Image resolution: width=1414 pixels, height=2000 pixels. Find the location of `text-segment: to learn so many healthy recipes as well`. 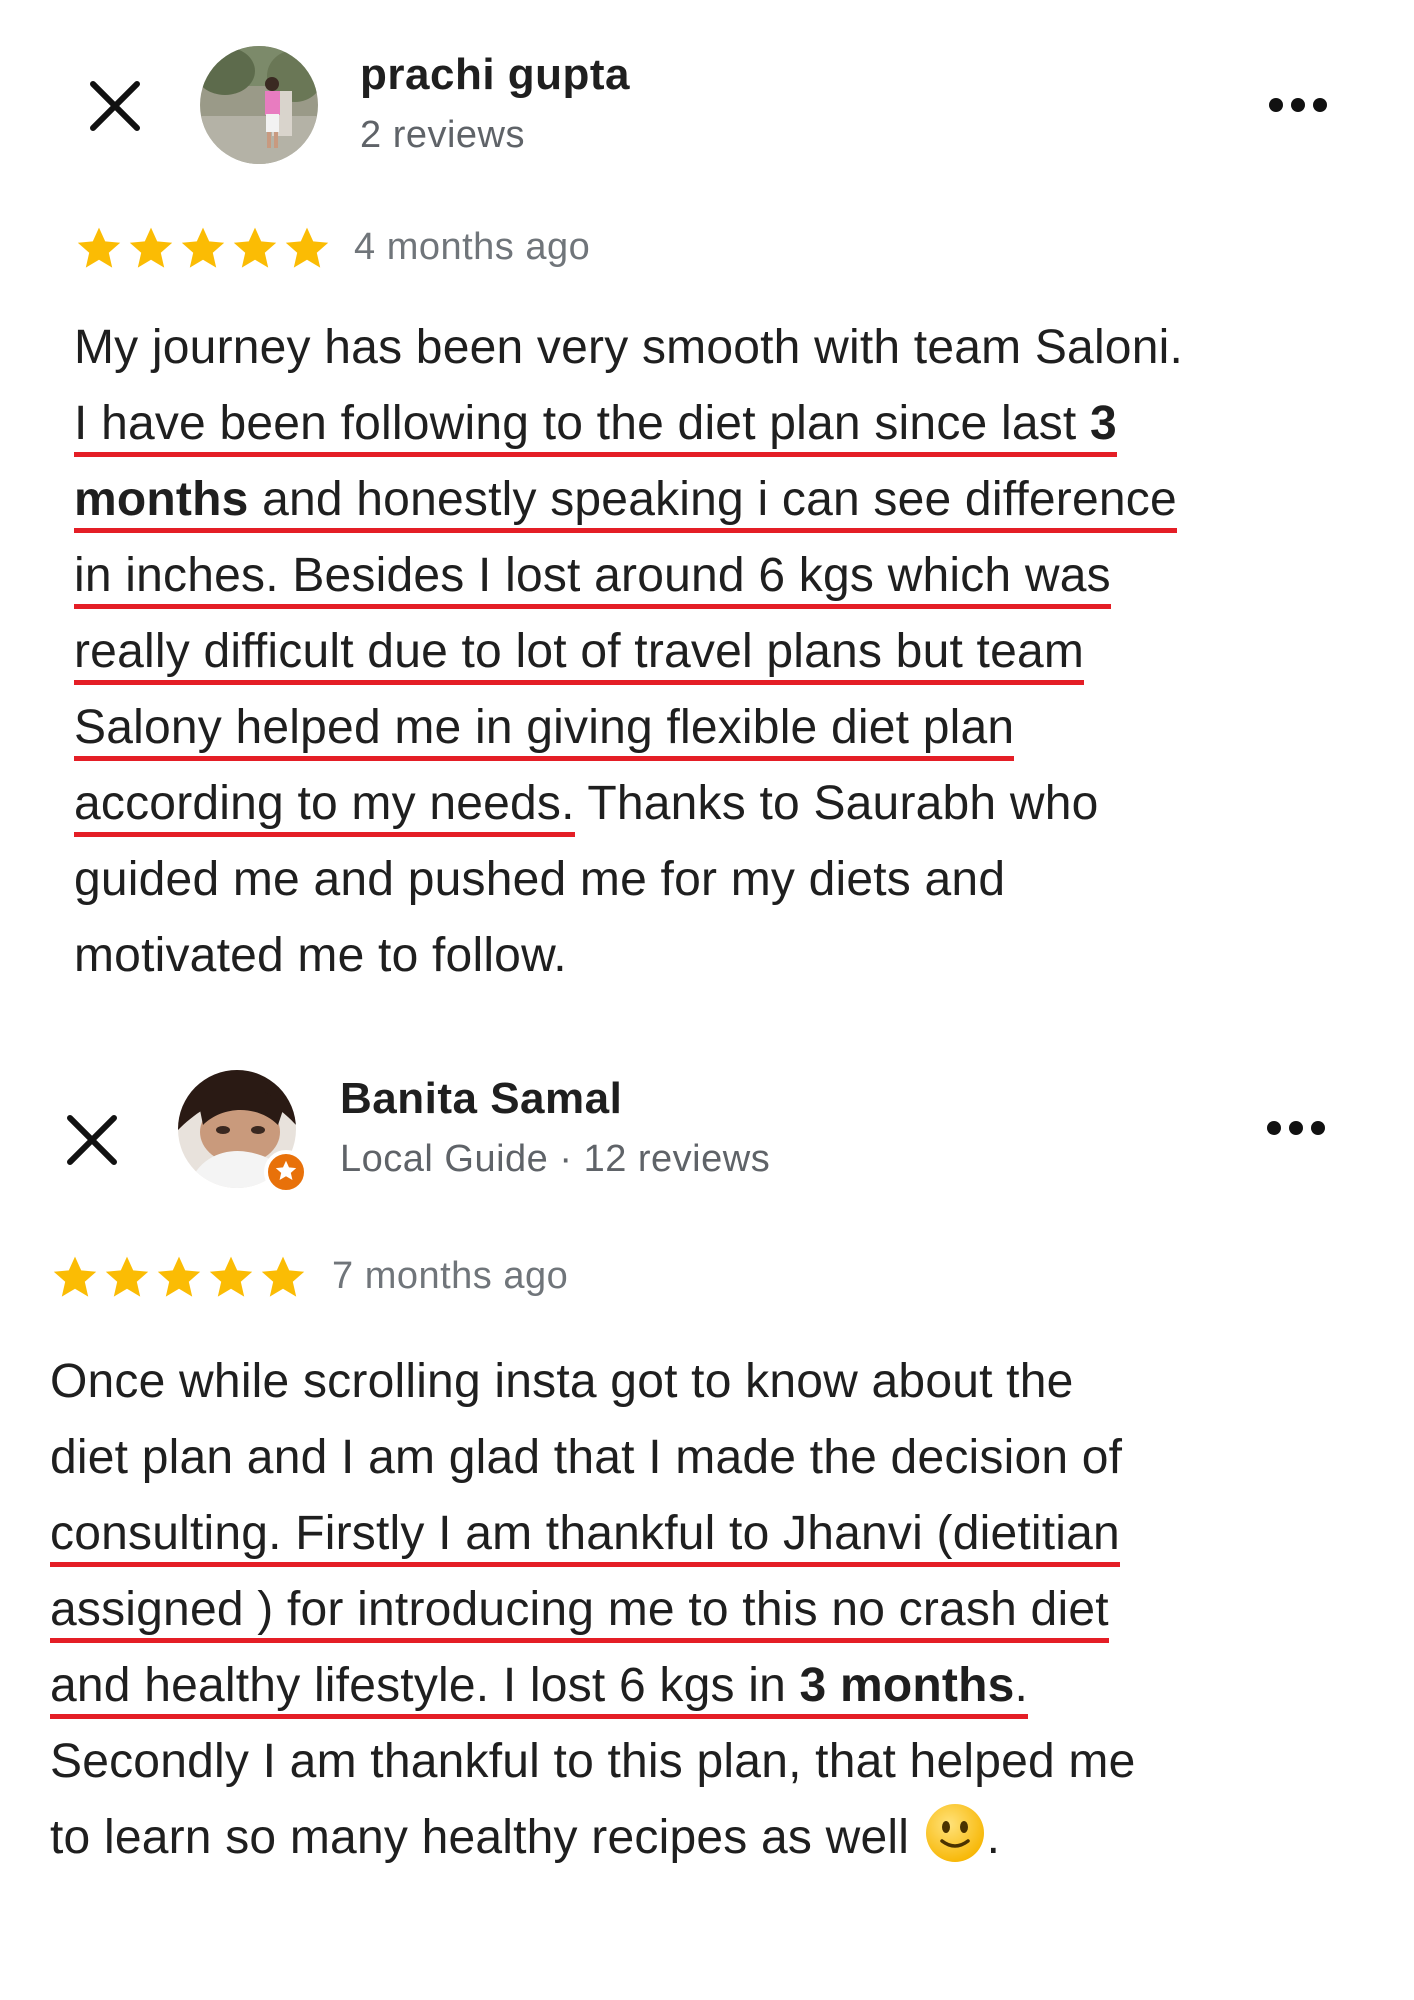

text-segment: to learn so many healthy recipes as well is located at coordinates (486, 1837).